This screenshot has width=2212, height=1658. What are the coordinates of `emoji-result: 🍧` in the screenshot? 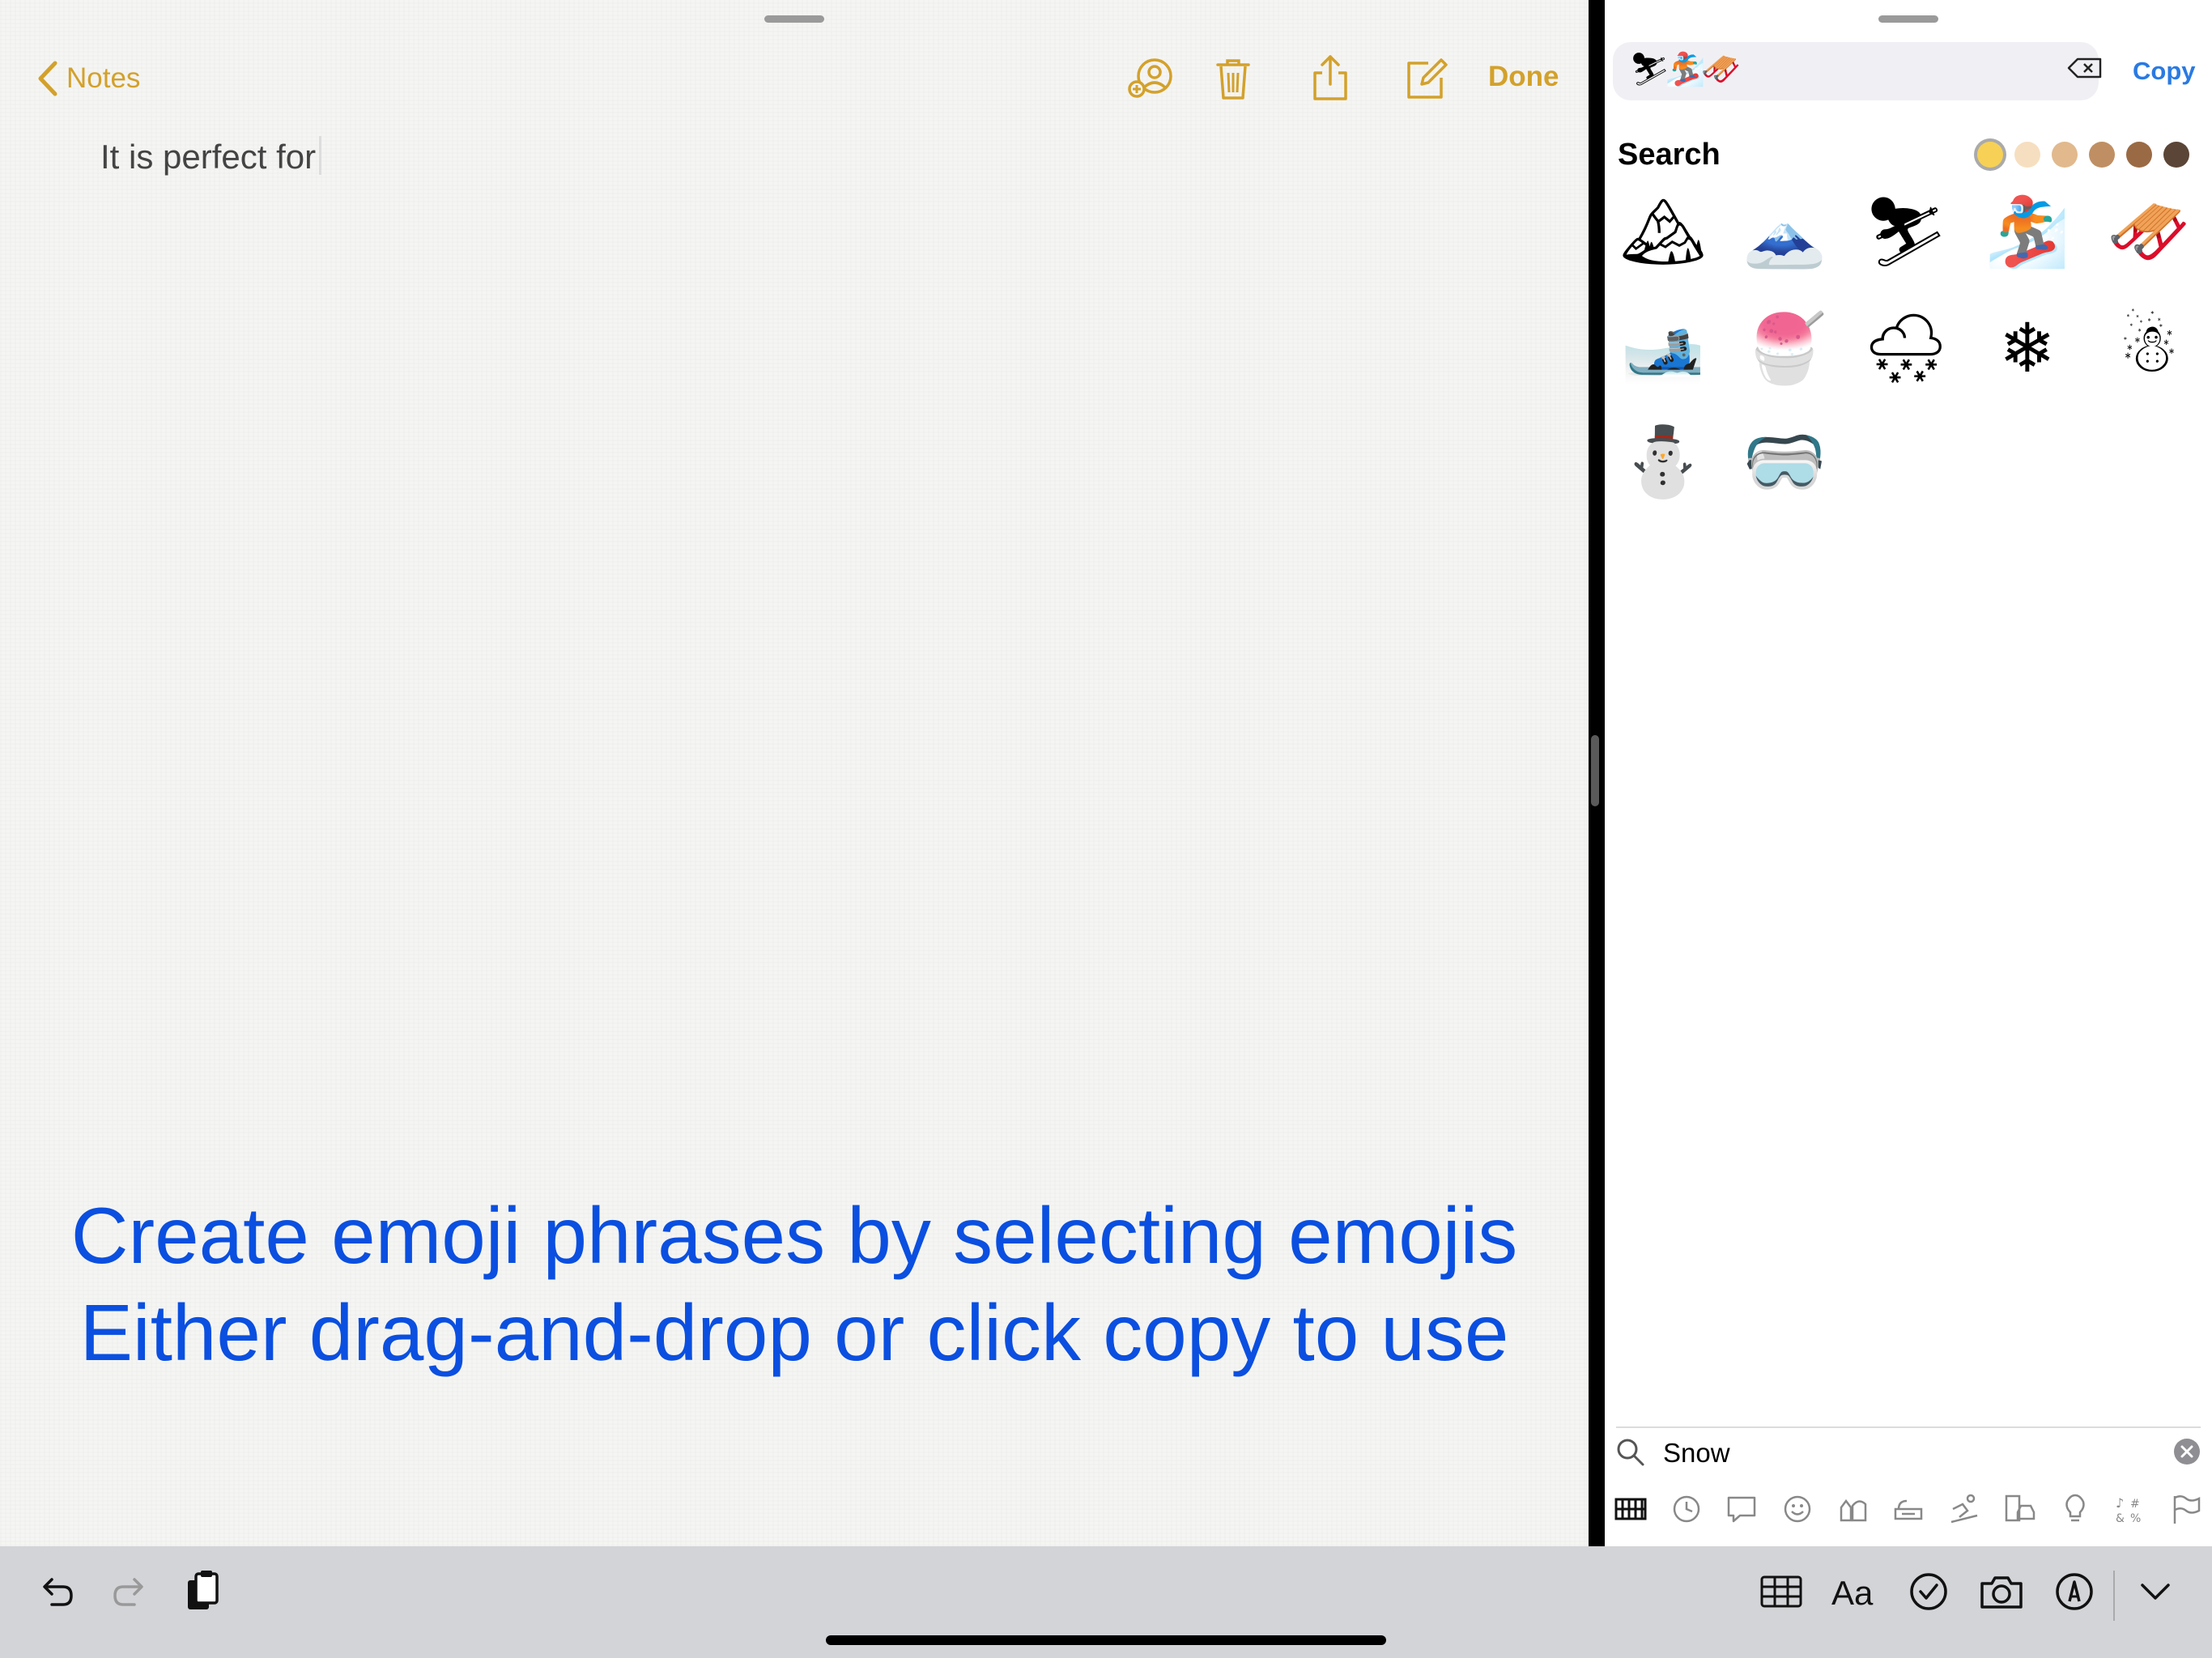 It's located at (1784, 348).